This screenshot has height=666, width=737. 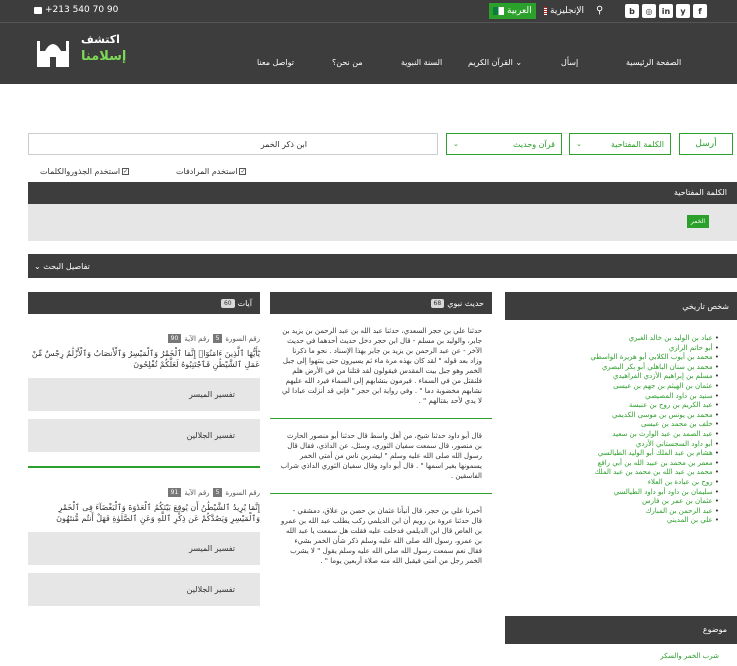 What do you see at coordinates (546, 11) in the screenshot?
I see `usa-flag-icon` at bounding box center [546, 11].